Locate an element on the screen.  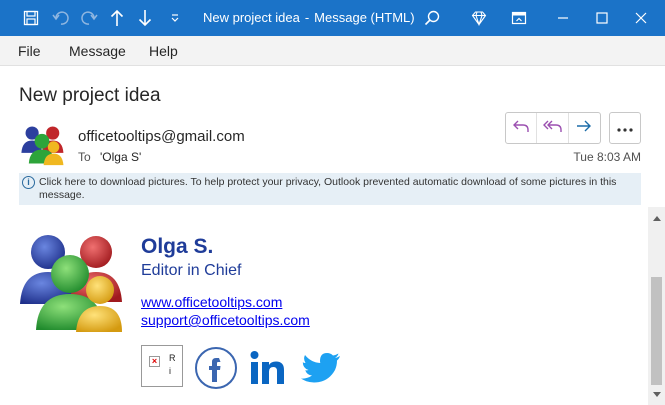
scroll-down-arrow-icon is located at coordinates (656, 394).